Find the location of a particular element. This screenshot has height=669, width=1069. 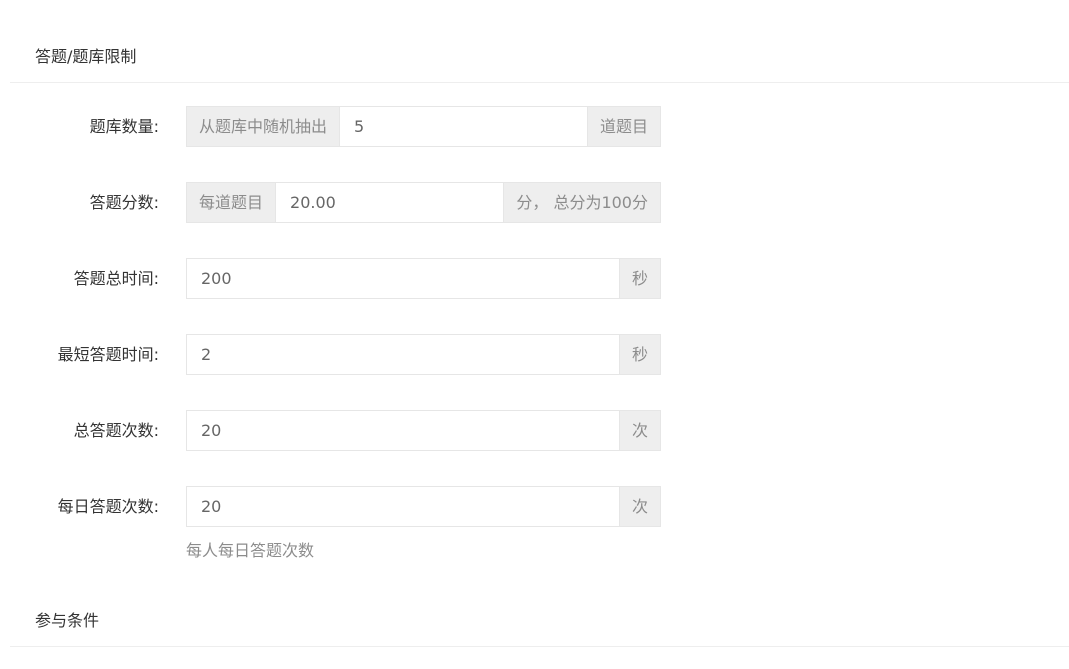

section-title-limits: 答题/题库限制 is located at coordinates (86, 56).